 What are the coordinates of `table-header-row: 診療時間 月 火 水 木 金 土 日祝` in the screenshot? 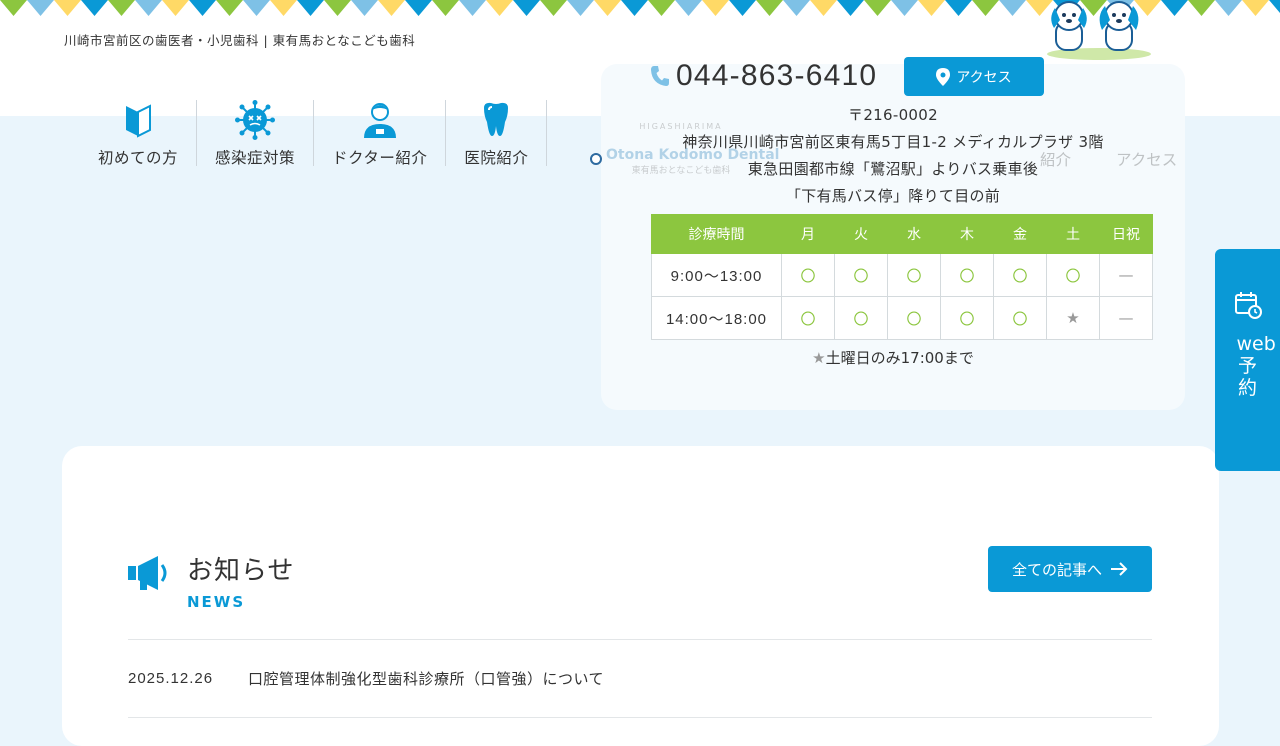 It's located at (902, 234).